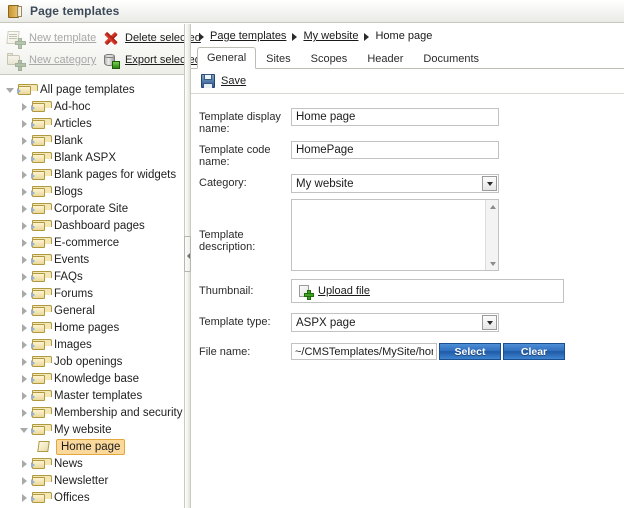 The height and width of the screenshot is (508, 624). I want to click on tree-node: Events, so click(92, 259).